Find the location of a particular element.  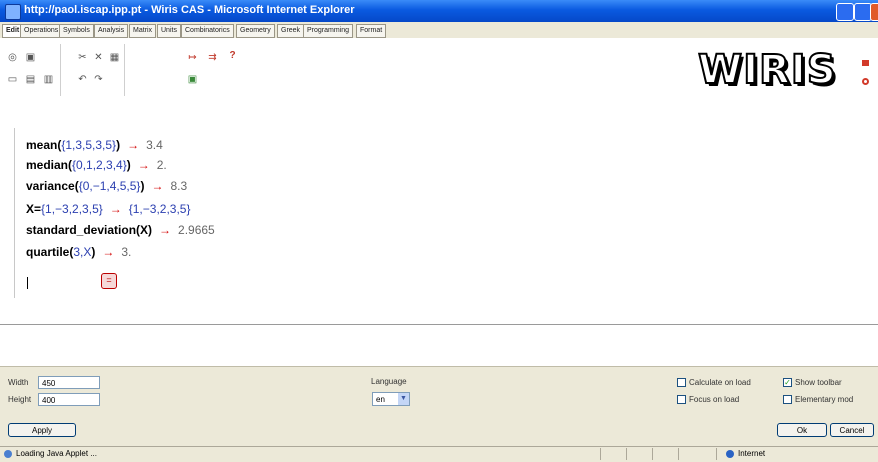

language-select: en ▼ is located at coordinates (391, 399).